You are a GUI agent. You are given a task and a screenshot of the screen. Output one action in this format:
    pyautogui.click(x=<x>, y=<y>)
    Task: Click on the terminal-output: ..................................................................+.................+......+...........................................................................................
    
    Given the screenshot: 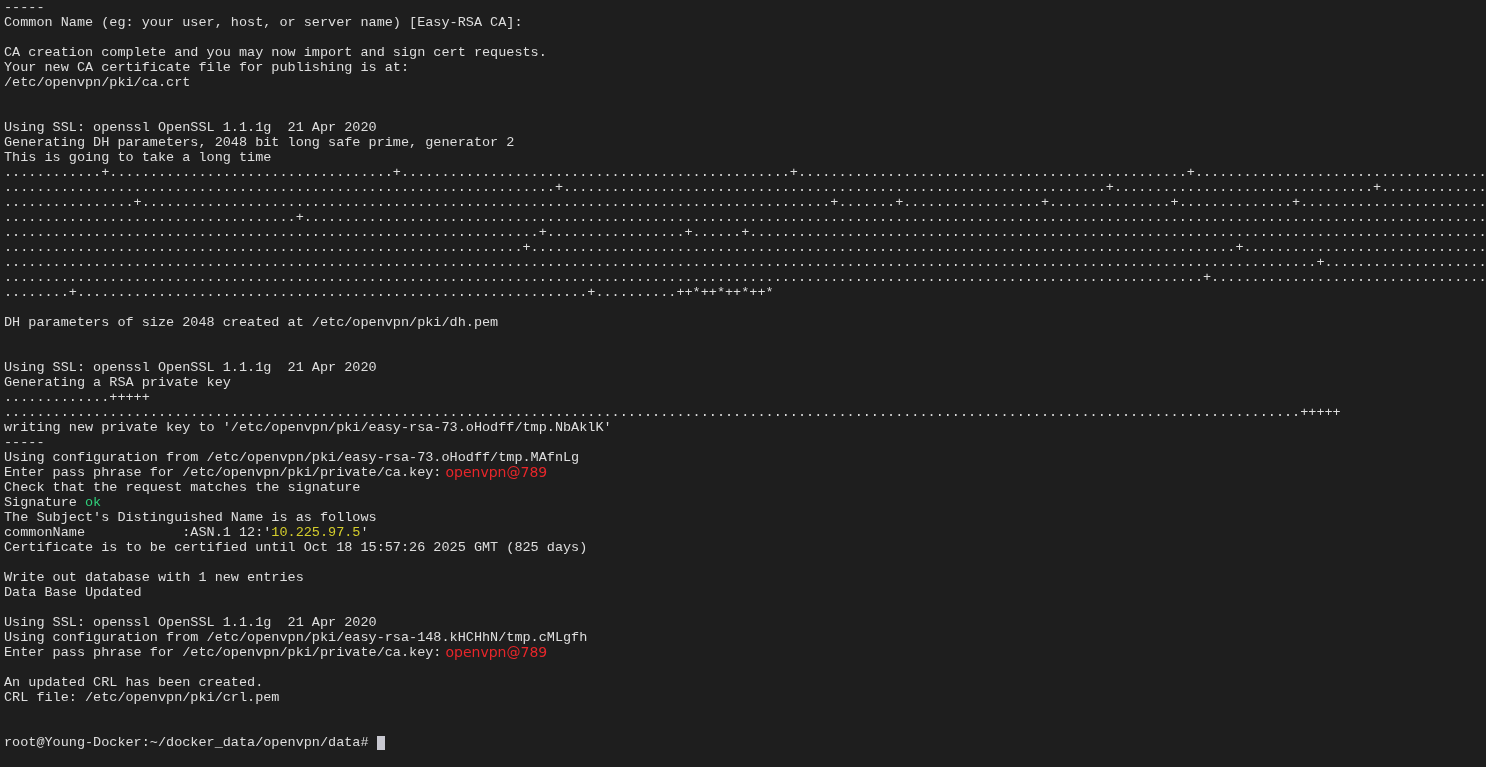 What is the action you would take?
    pyautogui.click(x=745, y=232)
    